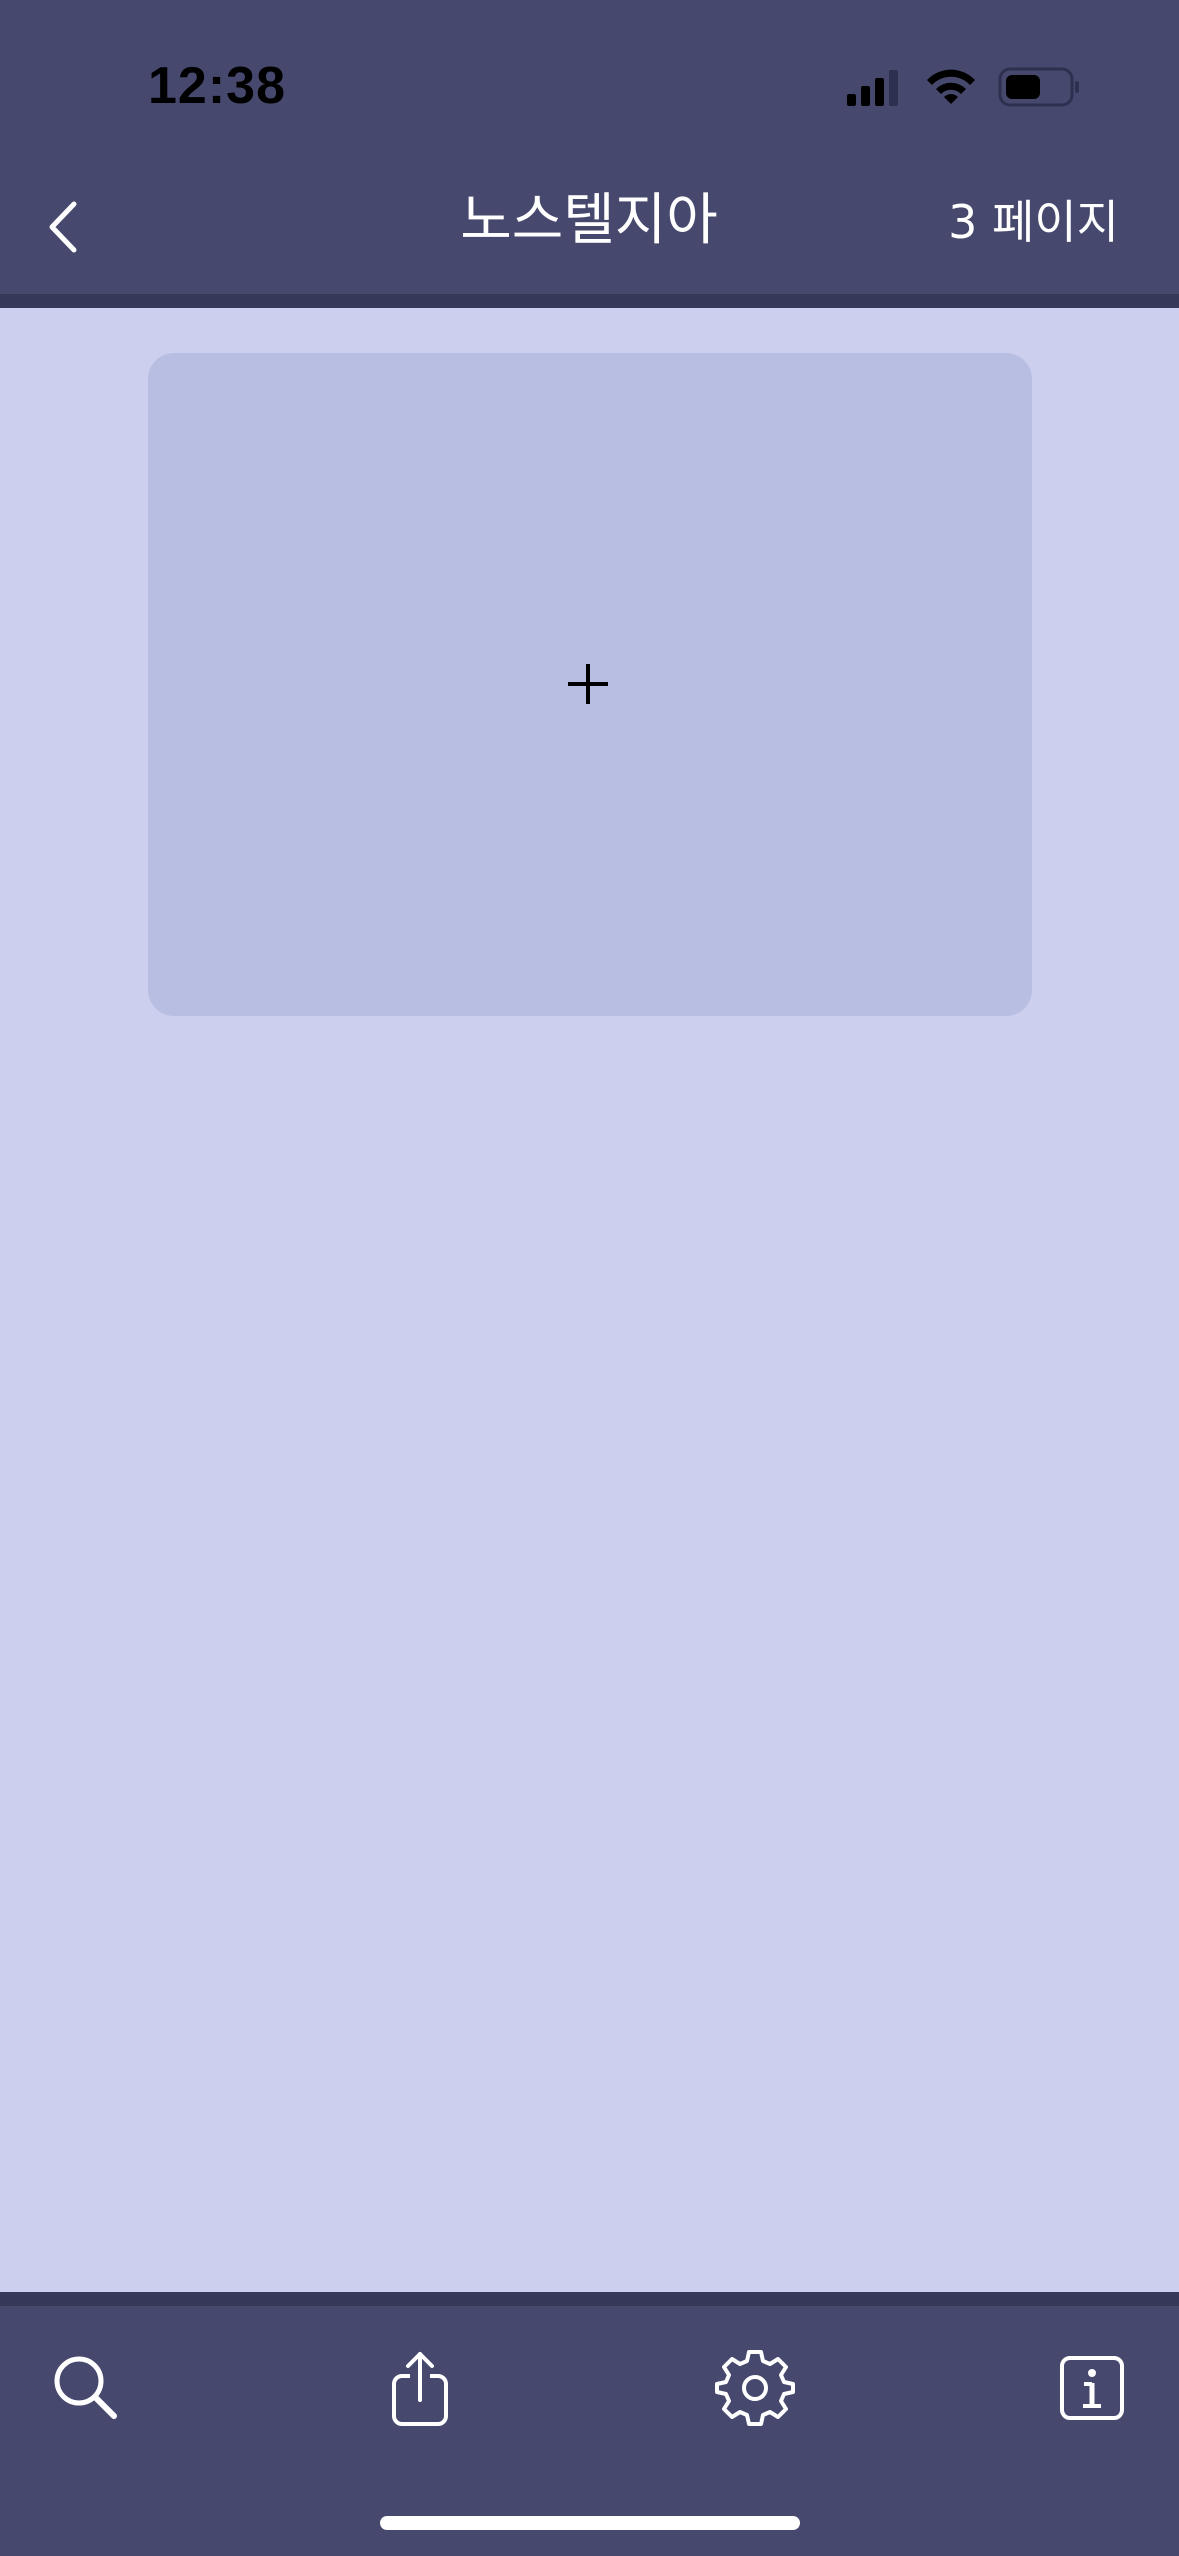 This screenshot has width=1179, height=2556. I want to click on share-icon, so click(420, 2389).